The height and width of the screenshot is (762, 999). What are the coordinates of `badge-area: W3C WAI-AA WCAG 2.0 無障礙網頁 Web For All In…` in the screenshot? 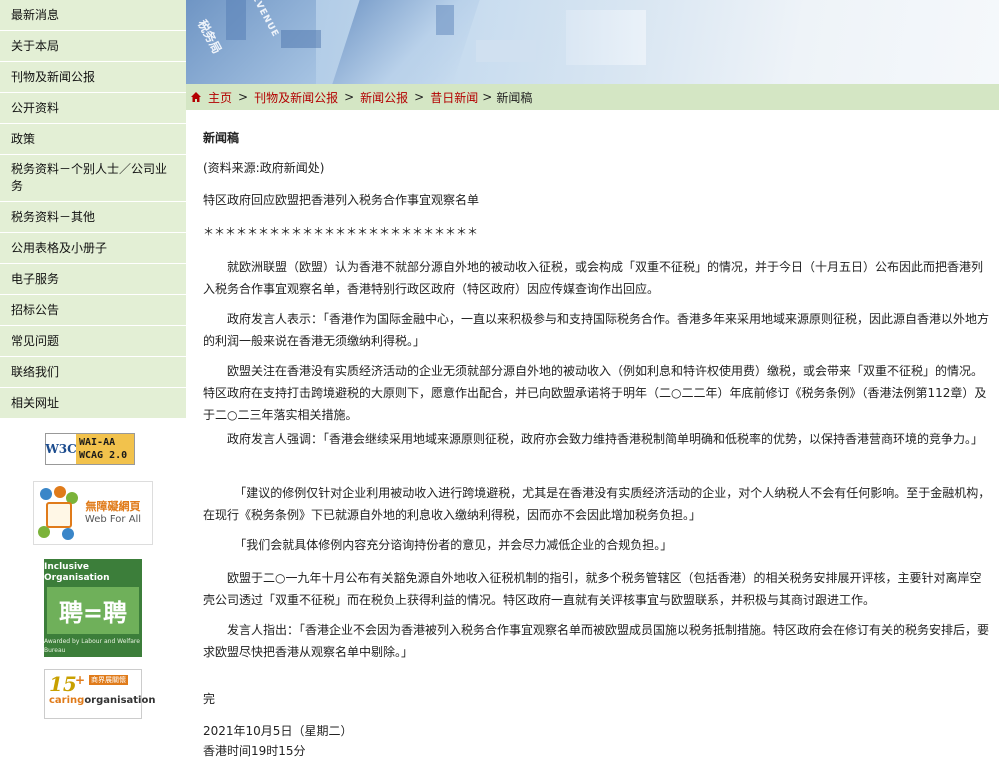 It's located at (93, 569).